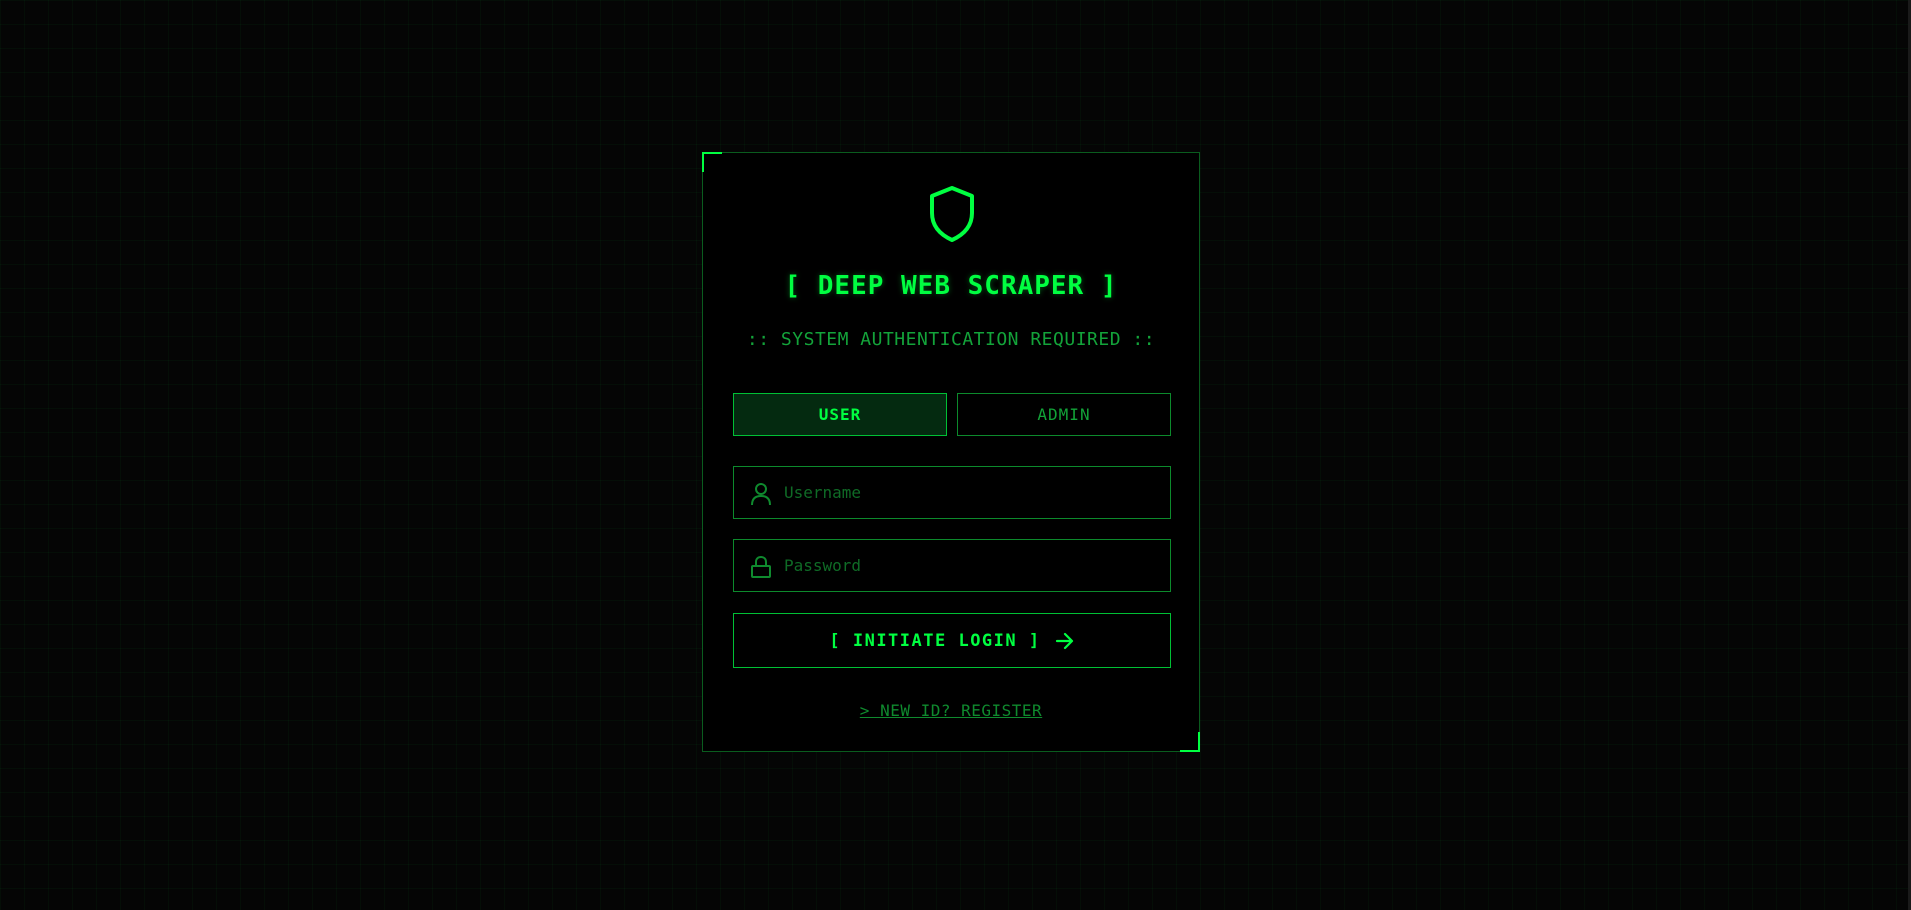 The width and height of the screenshot is (1911, 910). Describe the element at coordinates (761, 494) in the screenshot. I see `user-icon` at that location.